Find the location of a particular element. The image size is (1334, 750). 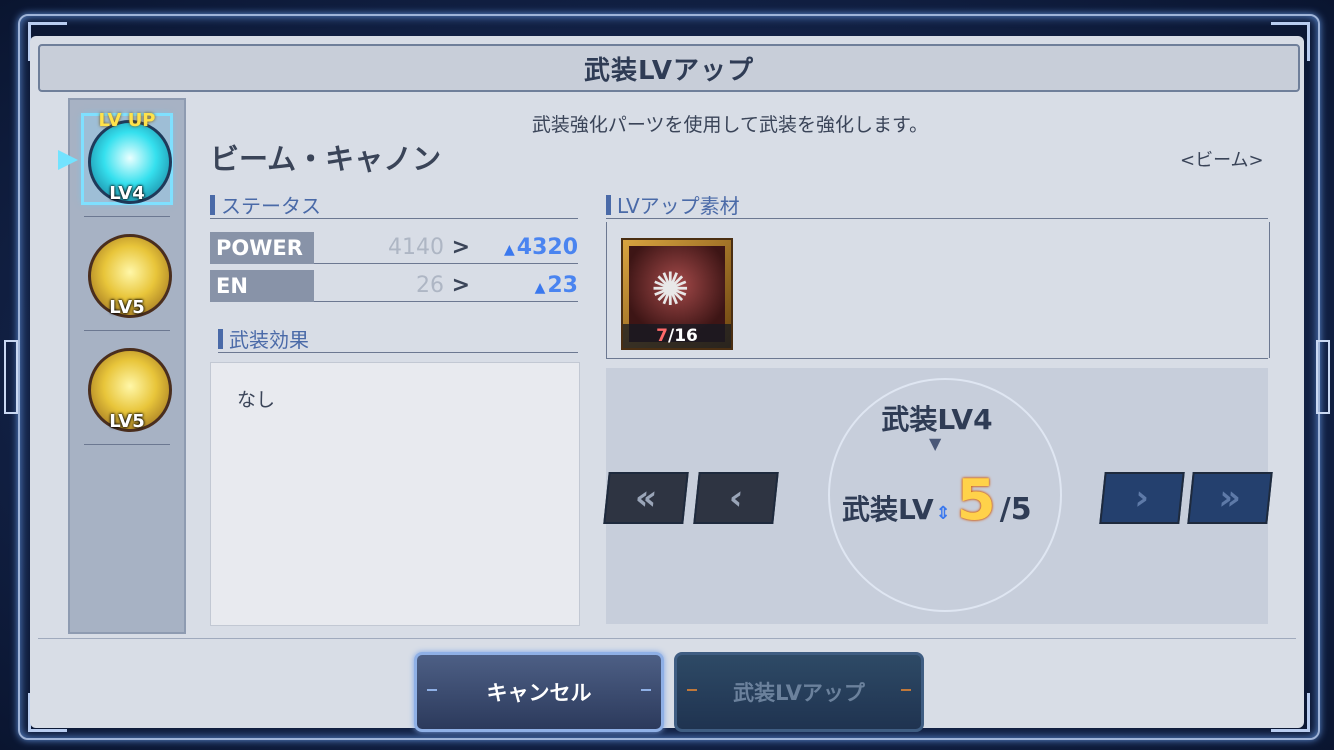

weapon-level: LV4 is located at coordinates (127, 193).